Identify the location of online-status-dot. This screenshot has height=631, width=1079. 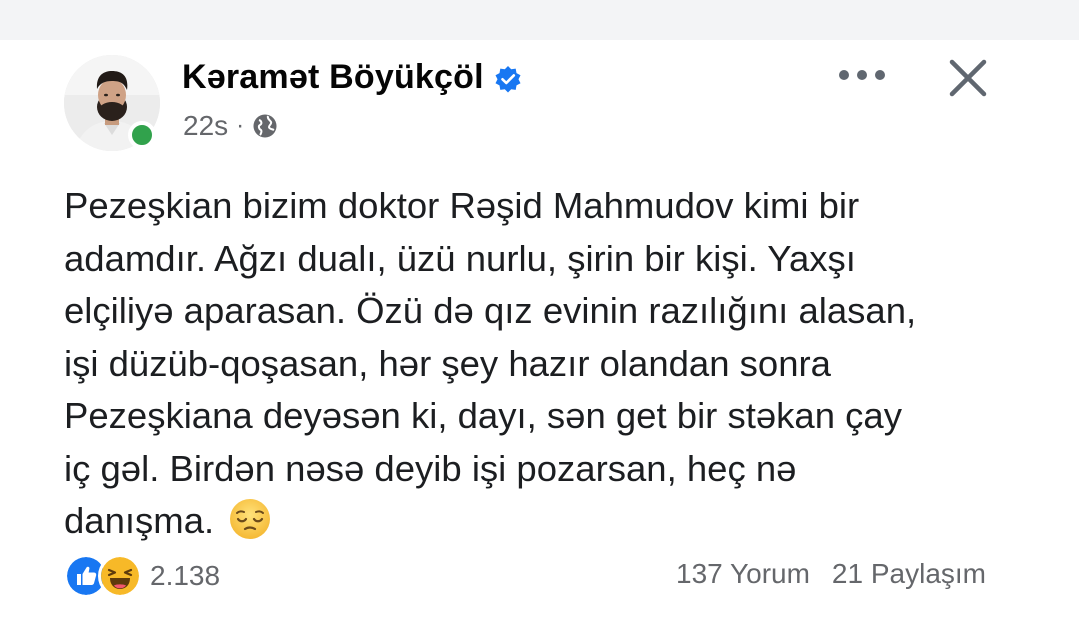
(142, 135).